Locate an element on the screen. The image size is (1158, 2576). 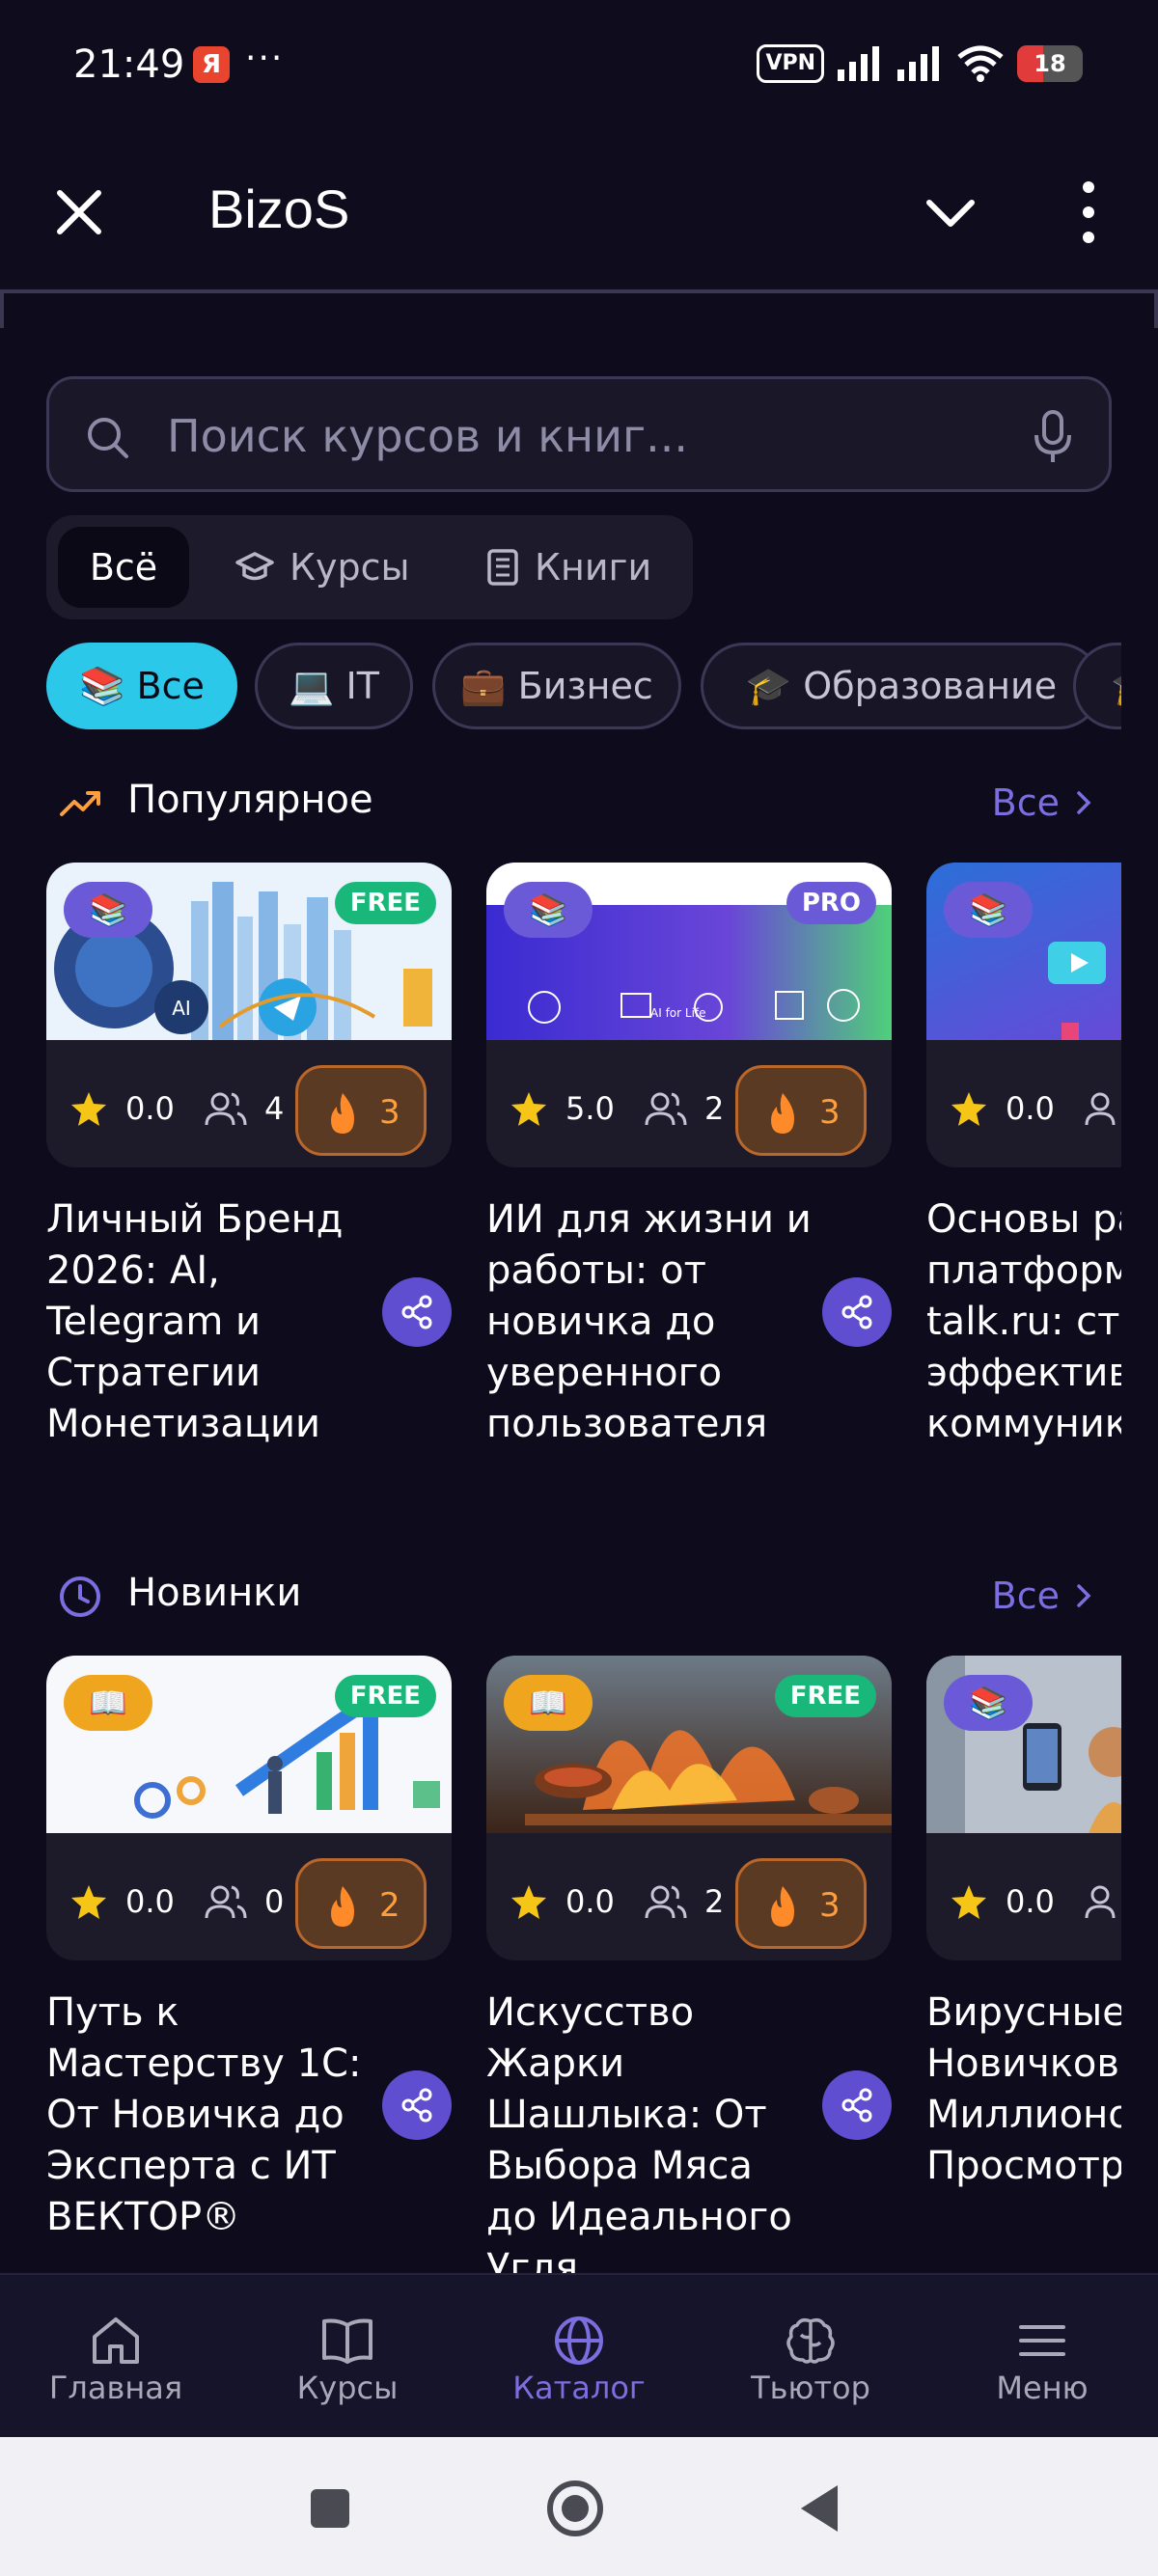
nav-menu: Меню is located at coordinates (1042, 2357).